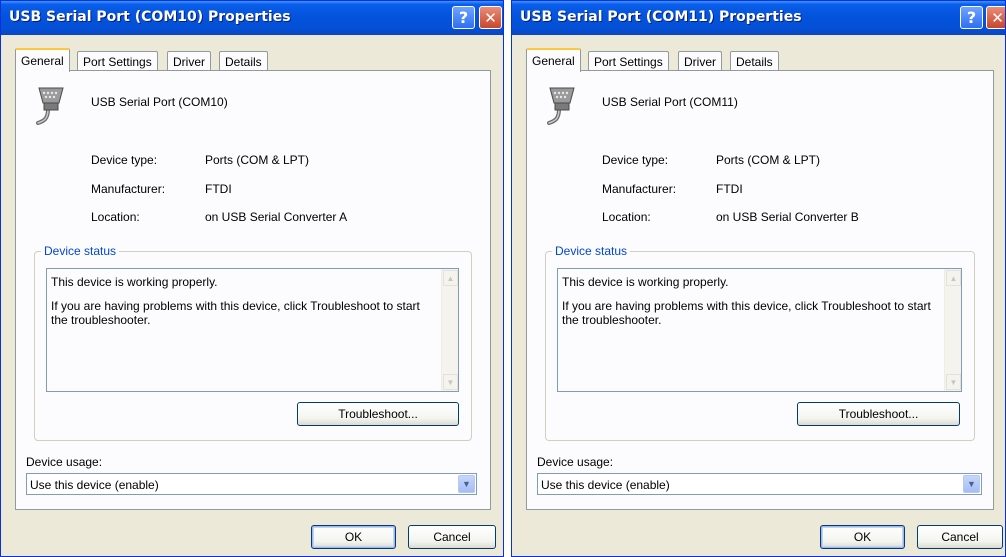  I want to click on location-value: on USB Serial Converter B, so click(787, 217).